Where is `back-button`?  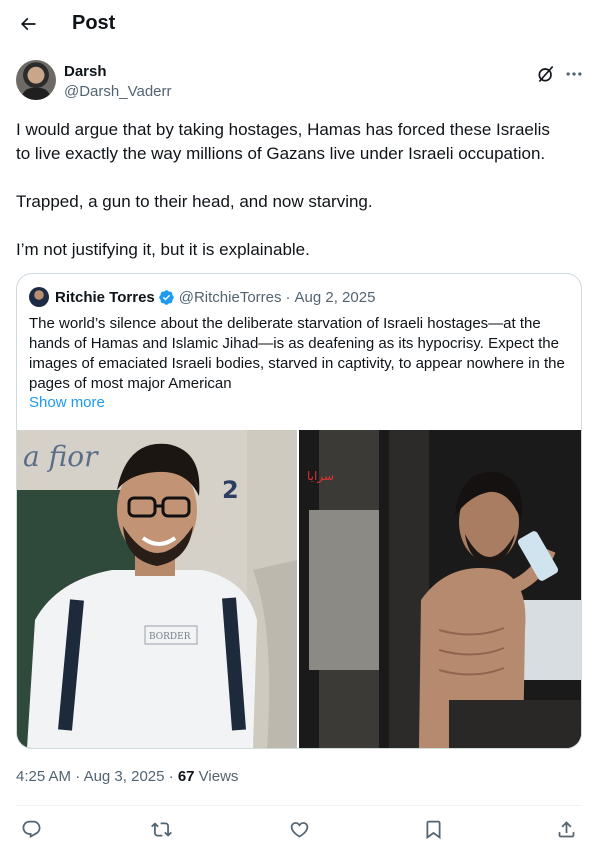 back-button is located at coordinates (28, 24).